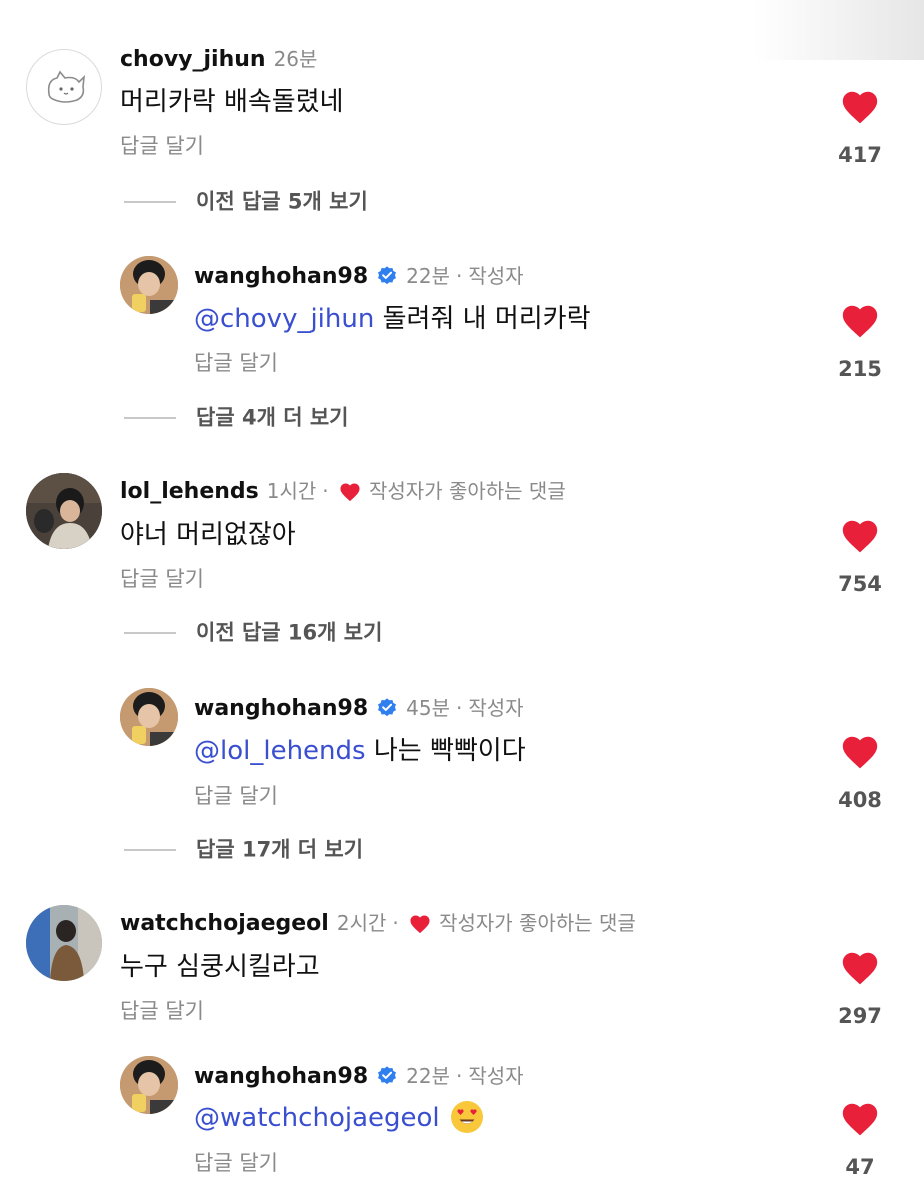  What do you see at coordinates (860, 369) in the screenshot?
I see `like-count: 215` at bounding box center [860, 369].